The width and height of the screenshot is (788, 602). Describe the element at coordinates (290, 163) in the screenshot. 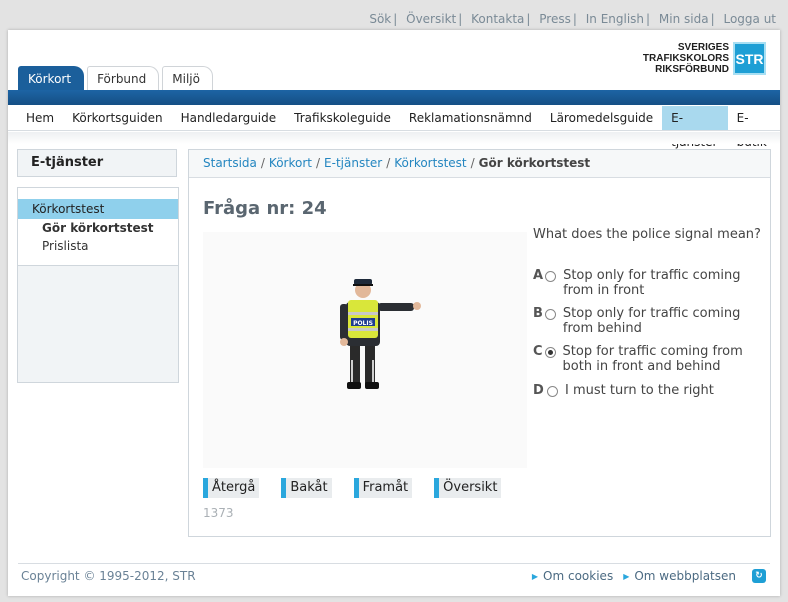

I see `breadcrumb-korkort: Körkort` at that location.